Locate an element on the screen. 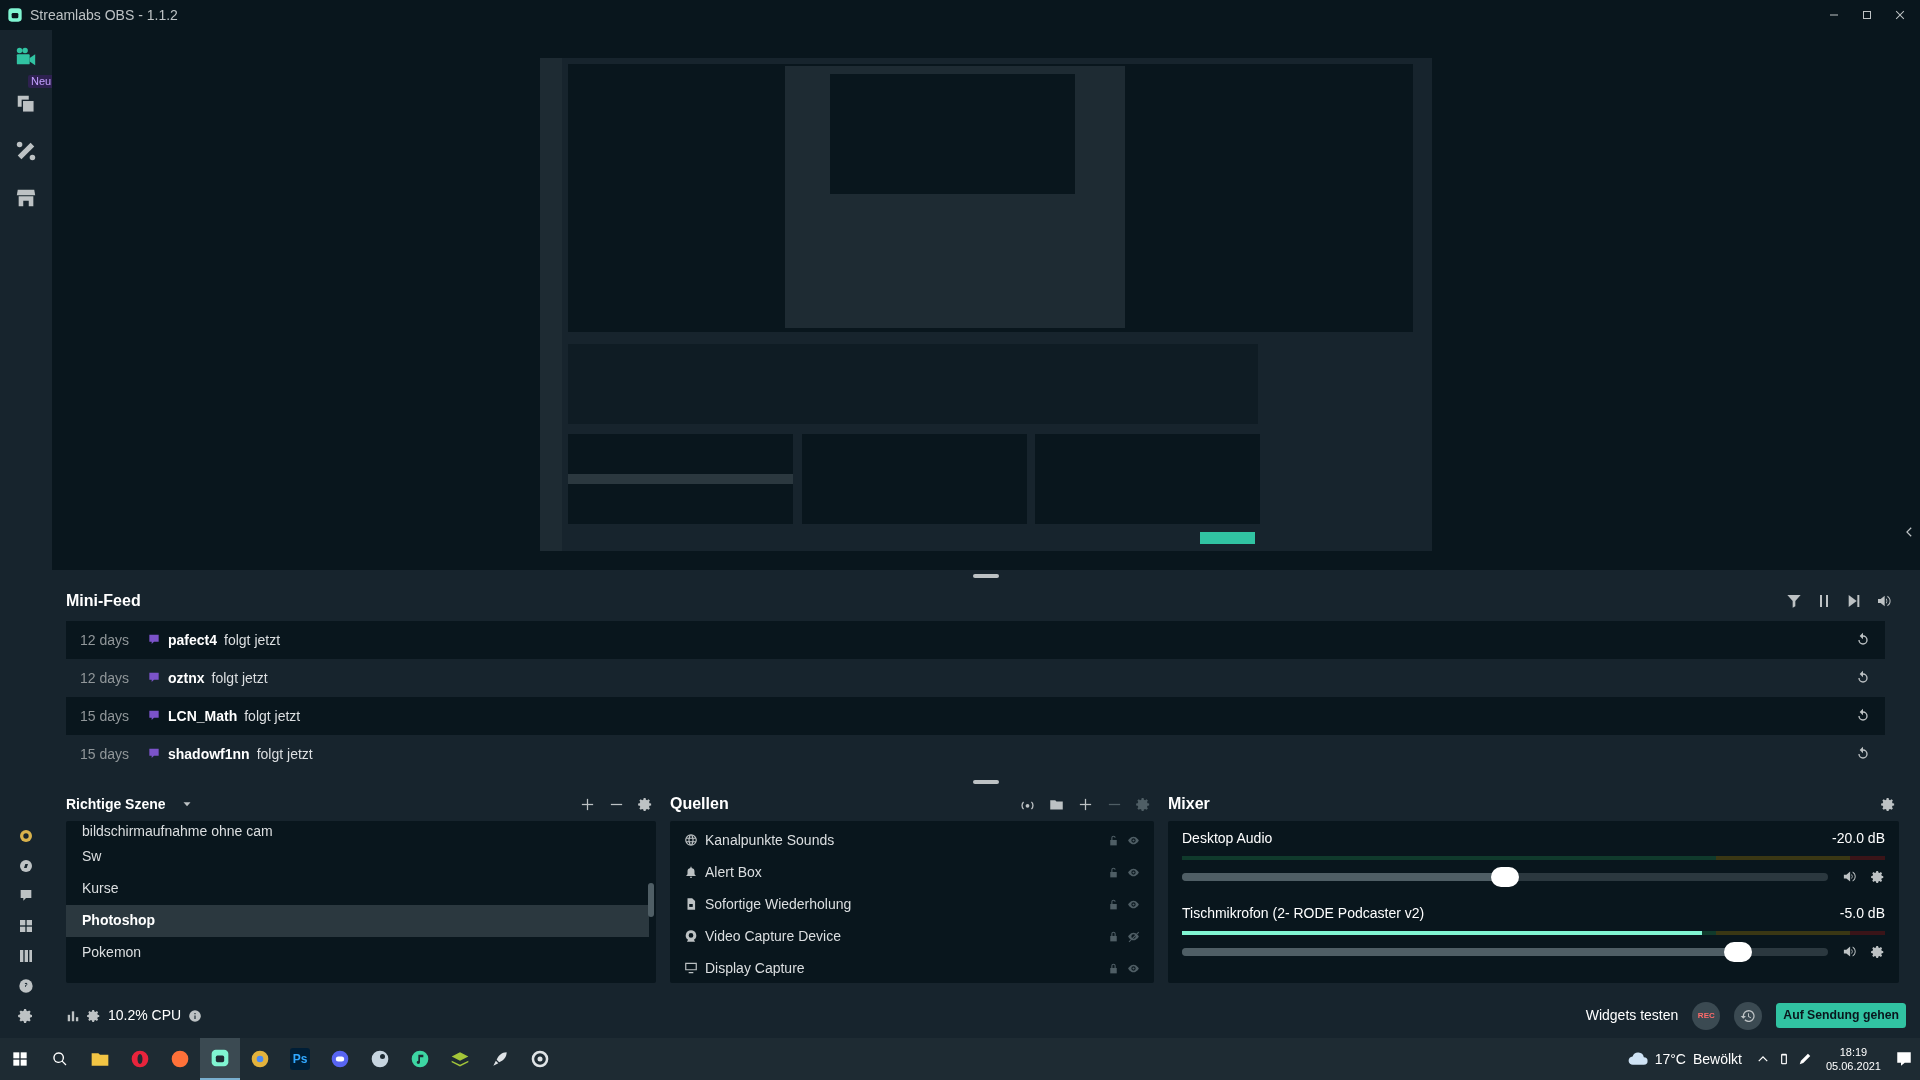 This screenshot has height=1080, width=1920. source-name: Alert Box is located at coordinates (733, 872).